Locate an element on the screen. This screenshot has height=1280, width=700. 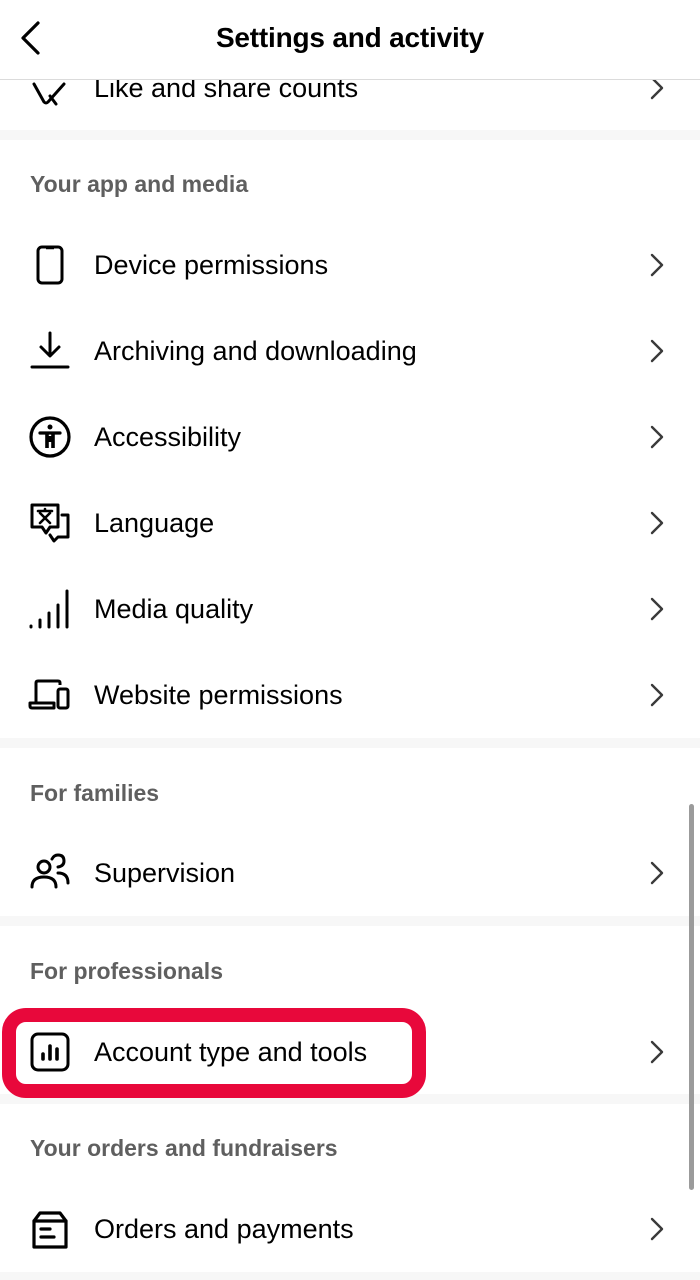
chart-box-icon is located at coordinates (50, 1052).